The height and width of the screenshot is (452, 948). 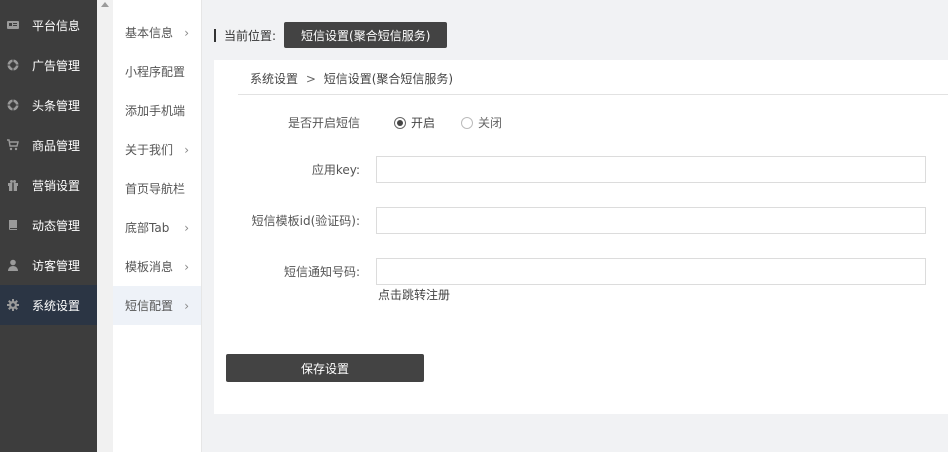 I want to click on radio-on: 开启, so click(x=414, y=122).